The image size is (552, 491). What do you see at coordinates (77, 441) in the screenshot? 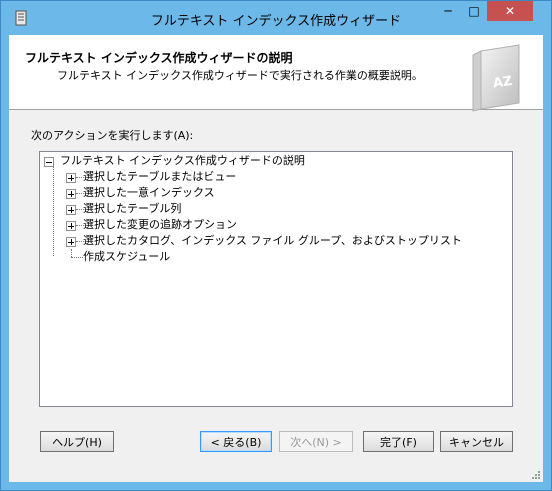
I see `help-button: ヘルプ(H)` at bounding box center [77, 441].